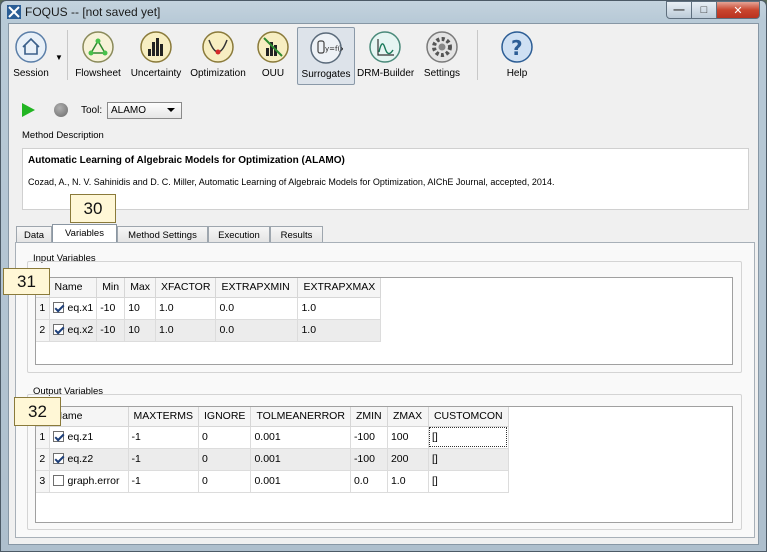 Image resolution: width=767 pixels, height=552 pixels. I want to click on tab-data: Data, so click(34, 234).